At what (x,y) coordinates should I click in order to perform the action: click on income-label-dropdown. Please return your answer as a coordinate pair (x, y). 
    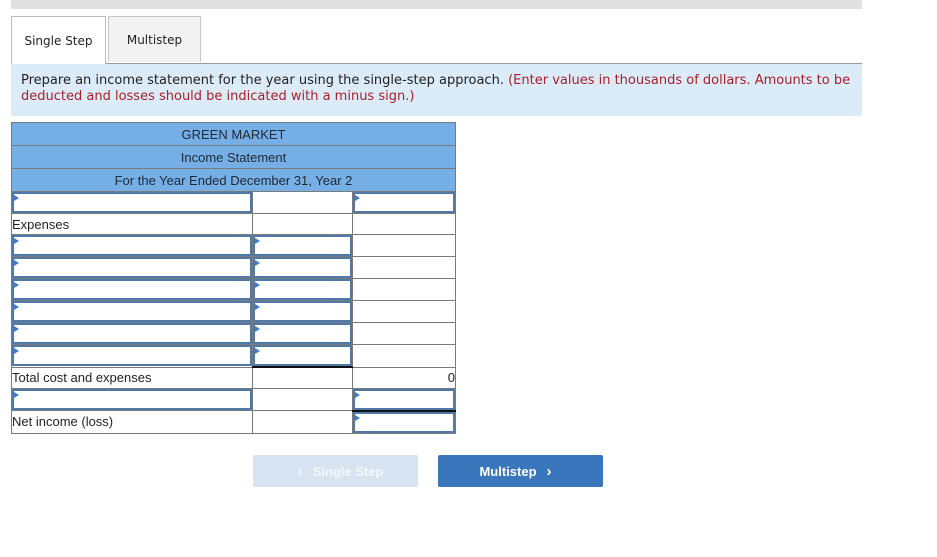
    Looking at the image, I should click on (132, 399).